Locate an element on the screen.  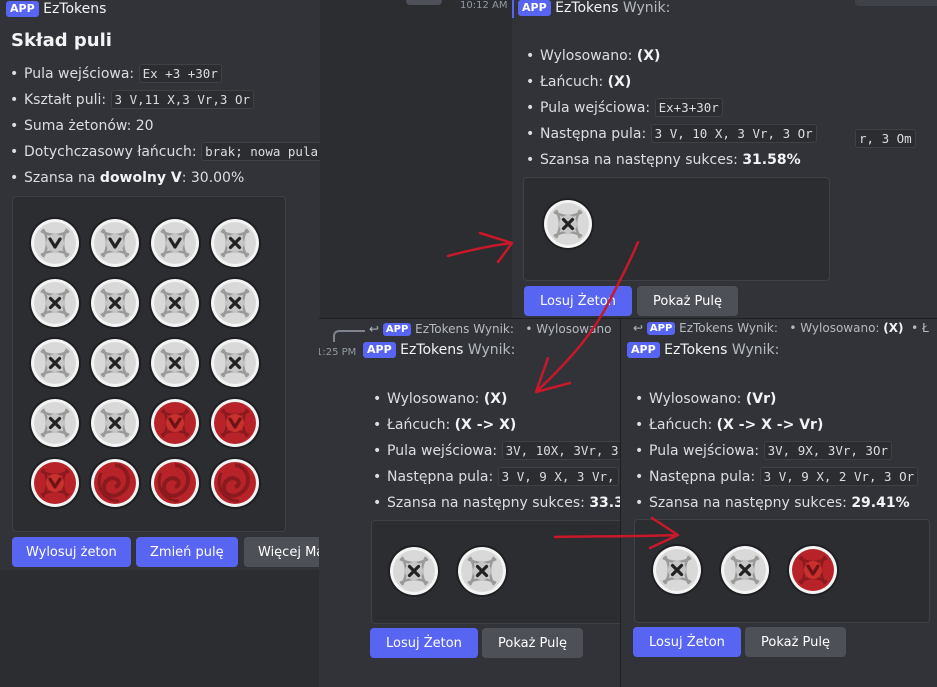
list-item: Kształt puli: 3 V,11 X,3 Vr,3 Or is located at coordinates (164, 102).